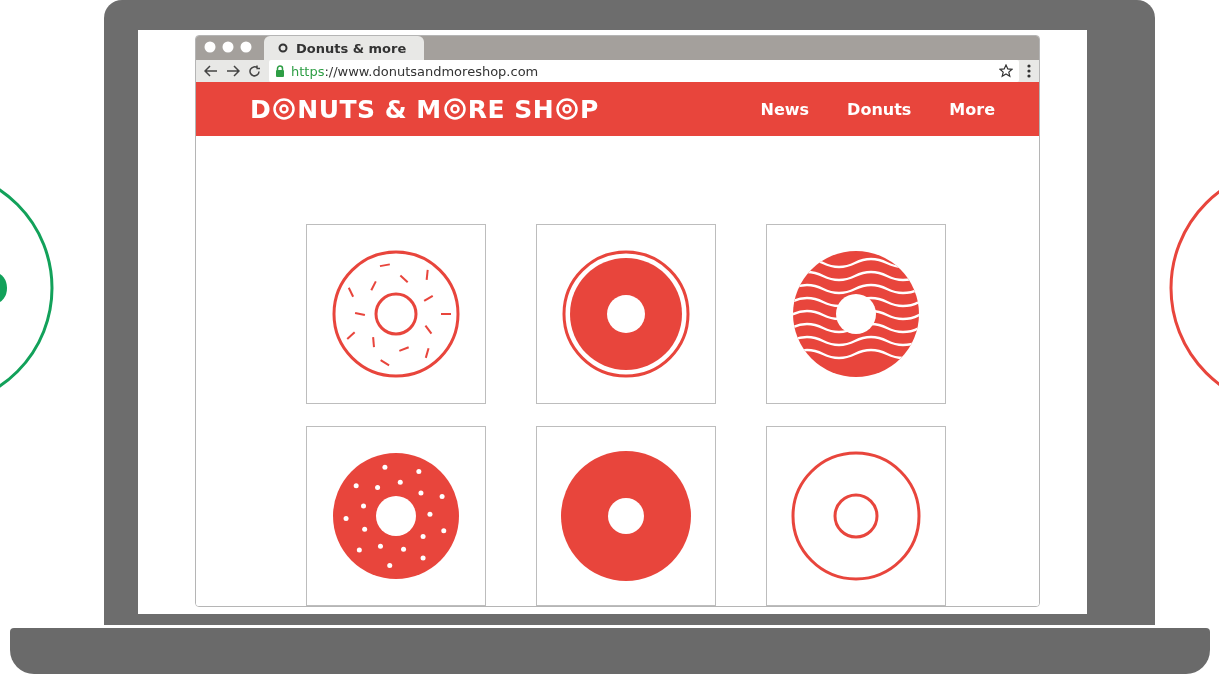 This screenshot has height=679, width=1219. What do you see at coordinates (280, 71) in the screenshot?
I see `lock-icon` at bounding box center [280, 71].